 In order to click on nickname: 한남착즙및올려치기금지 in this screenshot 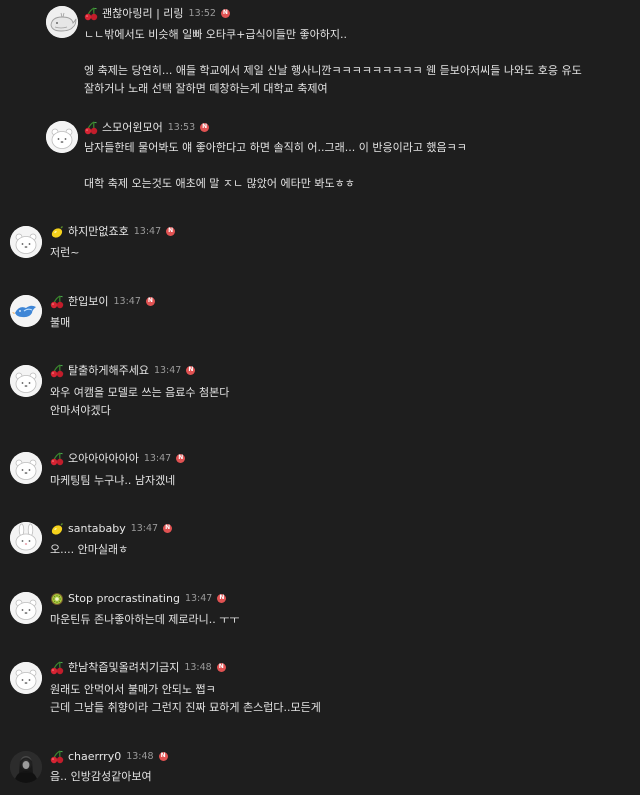, I will do `click(123, 667)`.